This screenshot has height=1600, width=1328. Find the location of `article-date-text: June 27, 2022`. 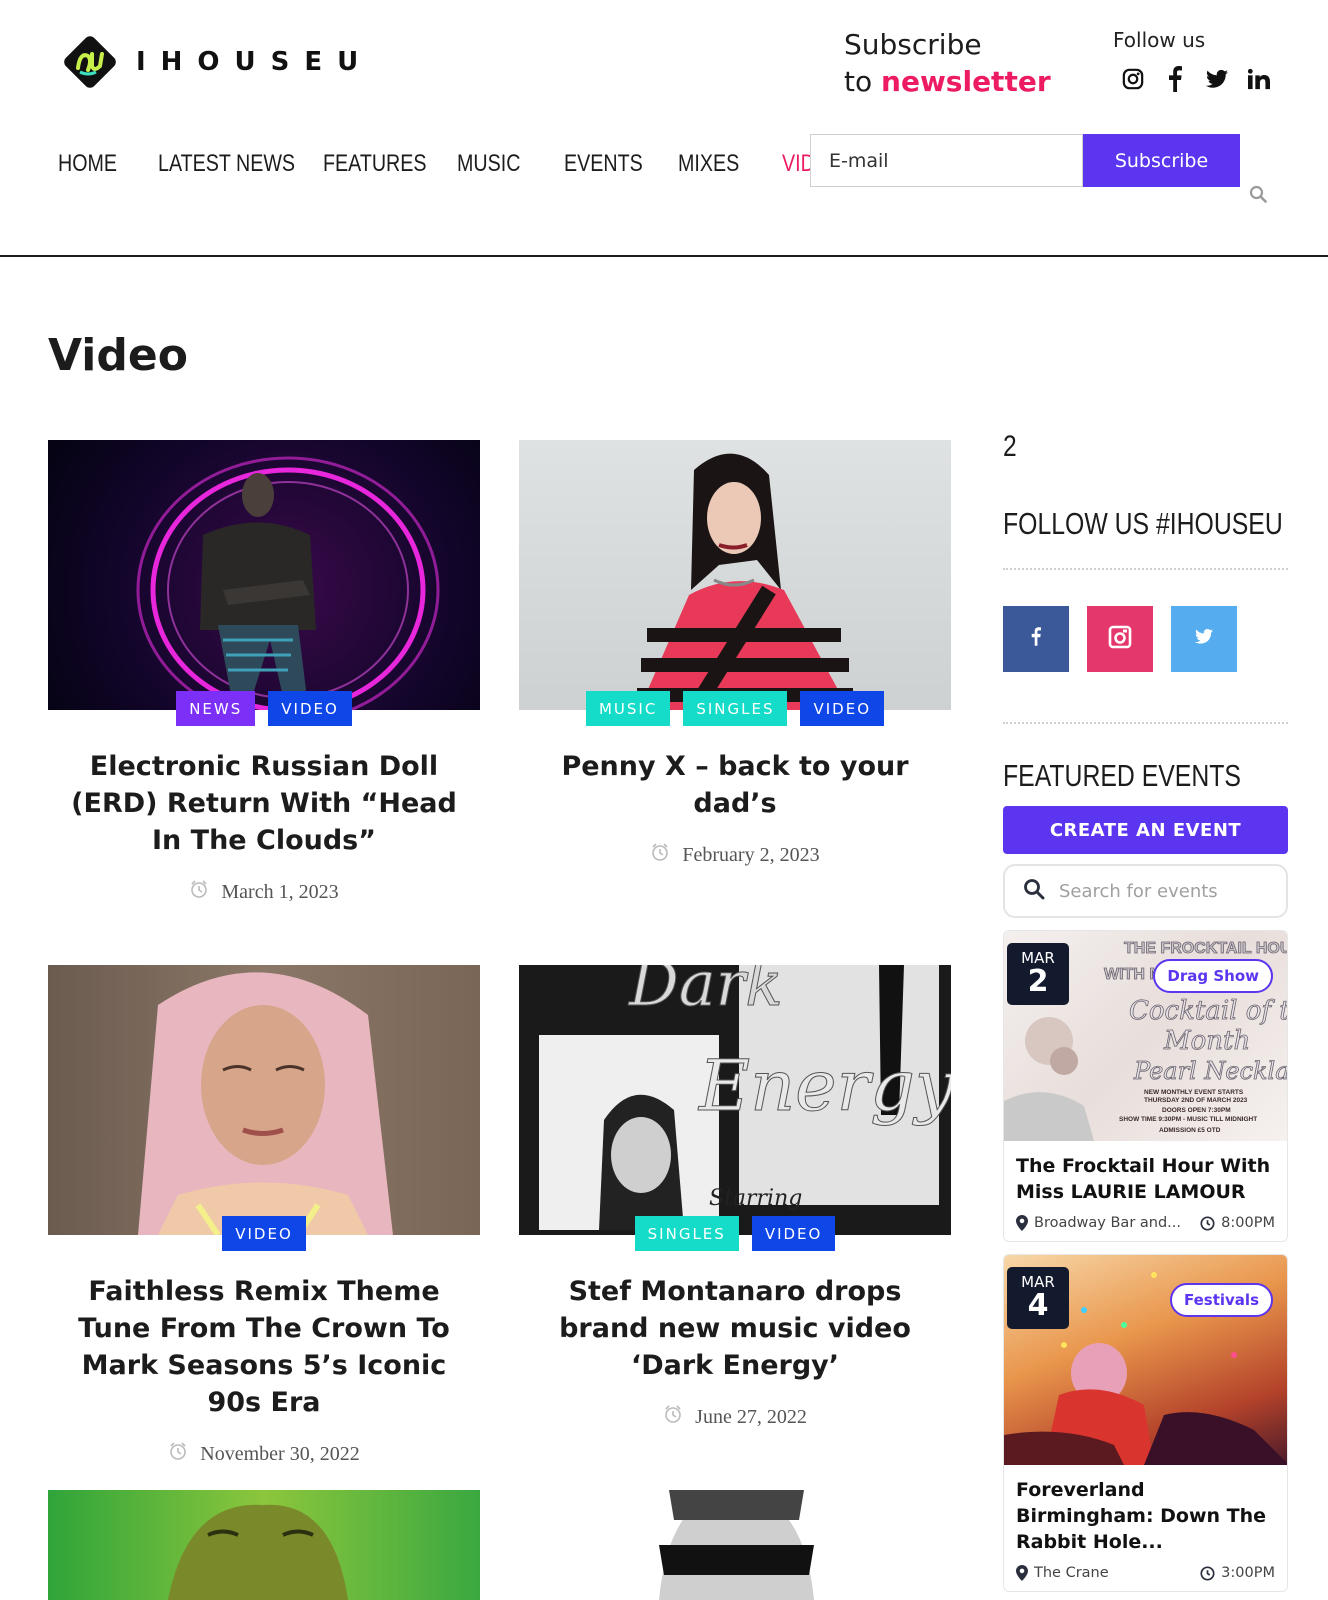

article-date-text: June 27, 2022 is located at coordinates (751, 1416).